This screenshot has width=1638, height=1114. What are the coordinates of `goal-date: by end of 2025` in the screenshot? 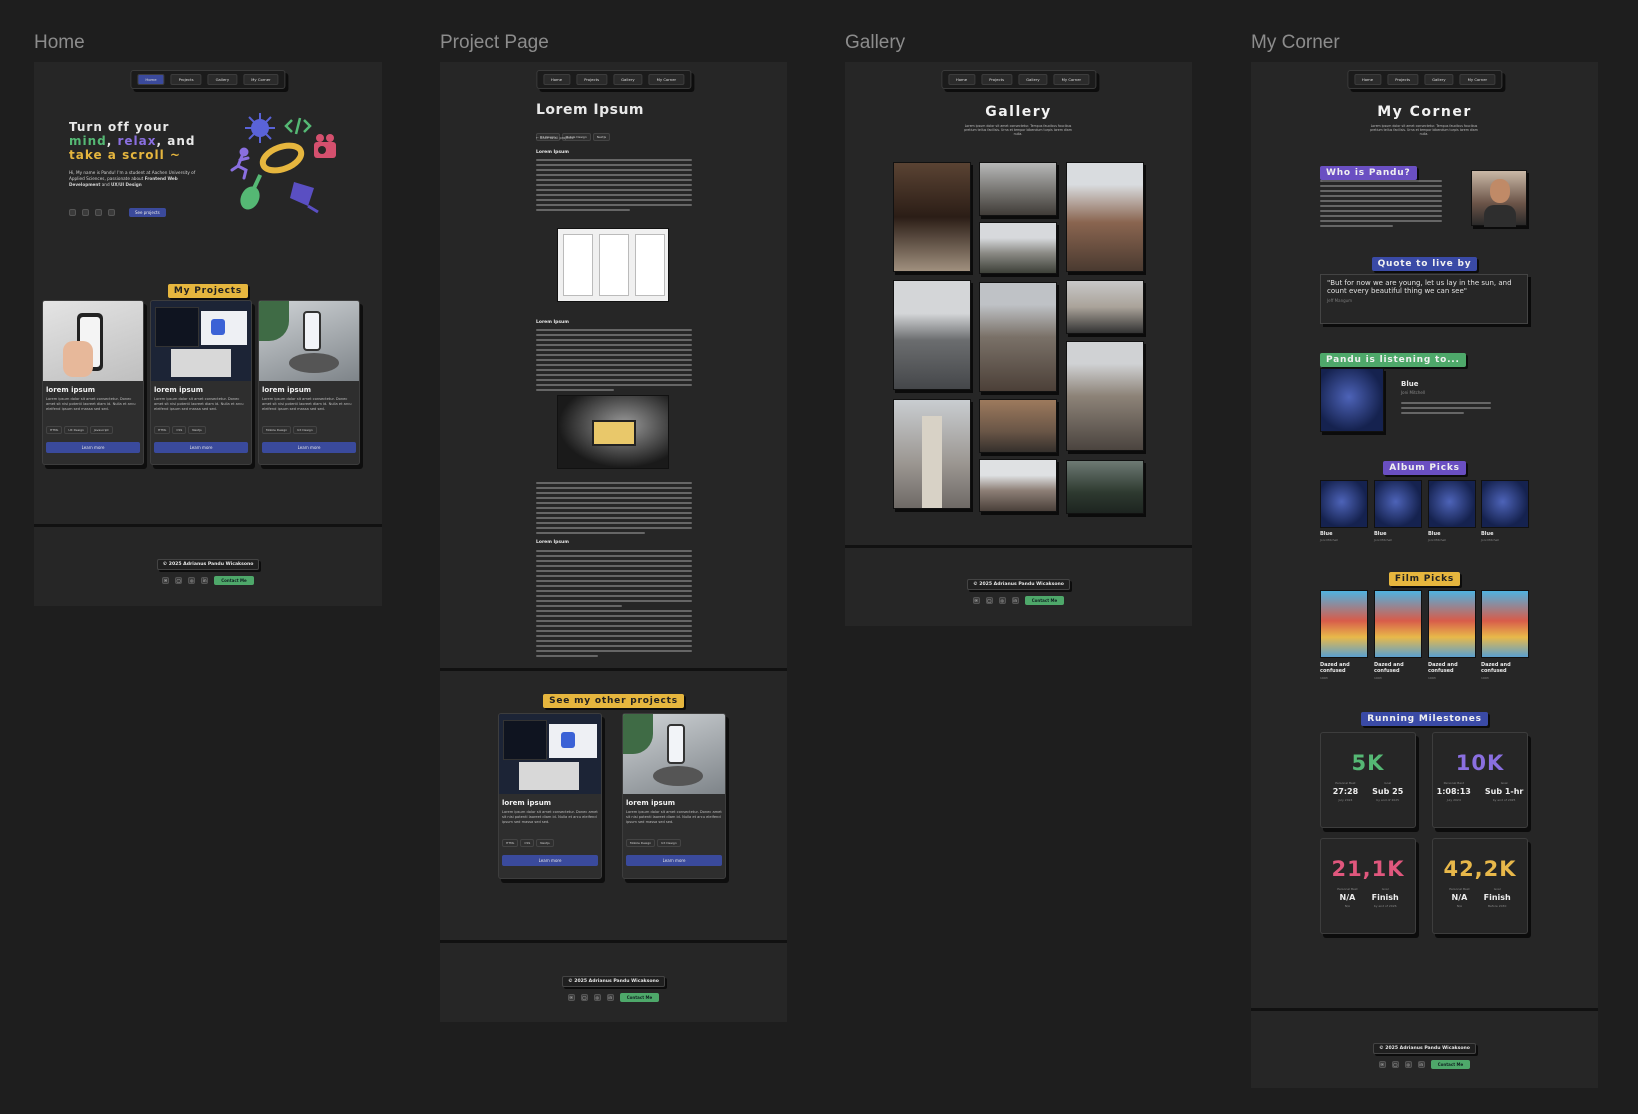 It's located at (1504, 800).